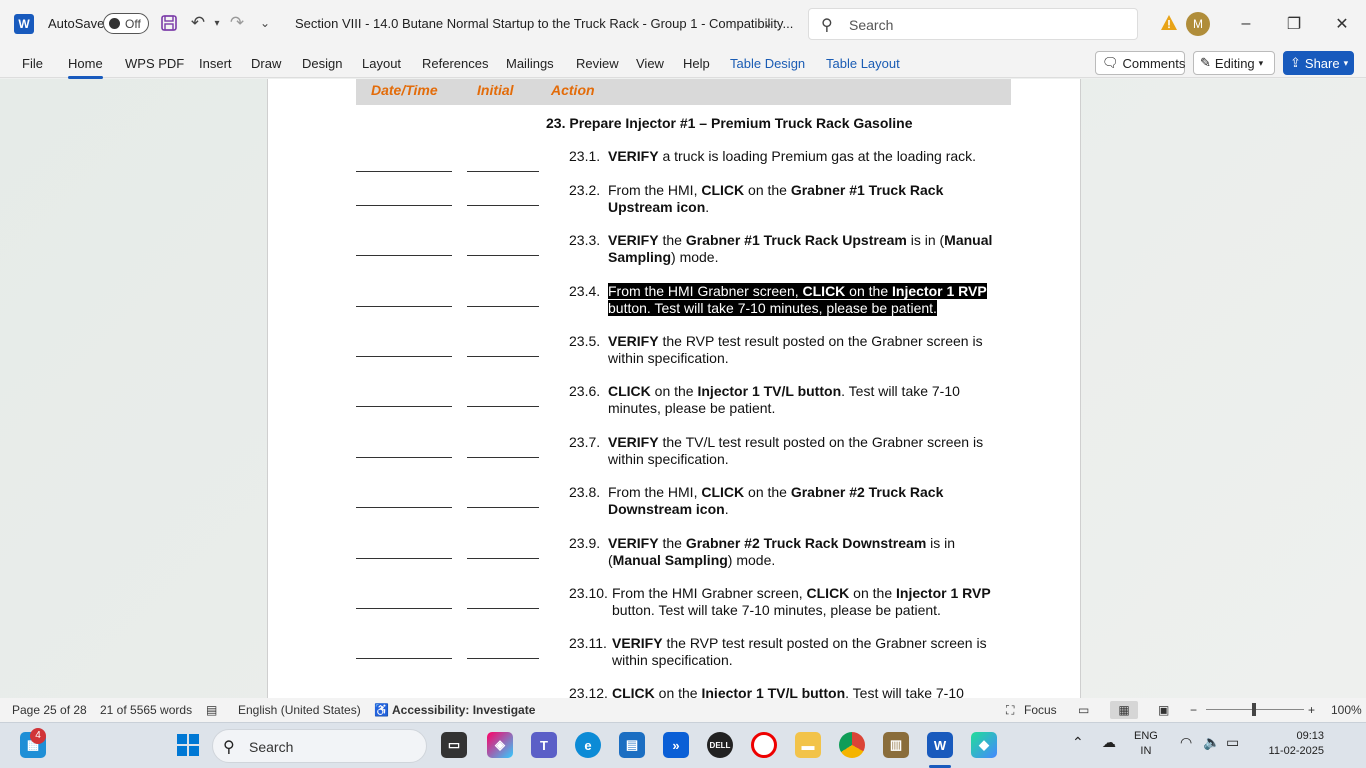 This screenshot has width=1366, height=768. Describe the element at coordinates (1318, 63) in the screenshot. I see `share-button: ⇪ Share ▾` at that location.